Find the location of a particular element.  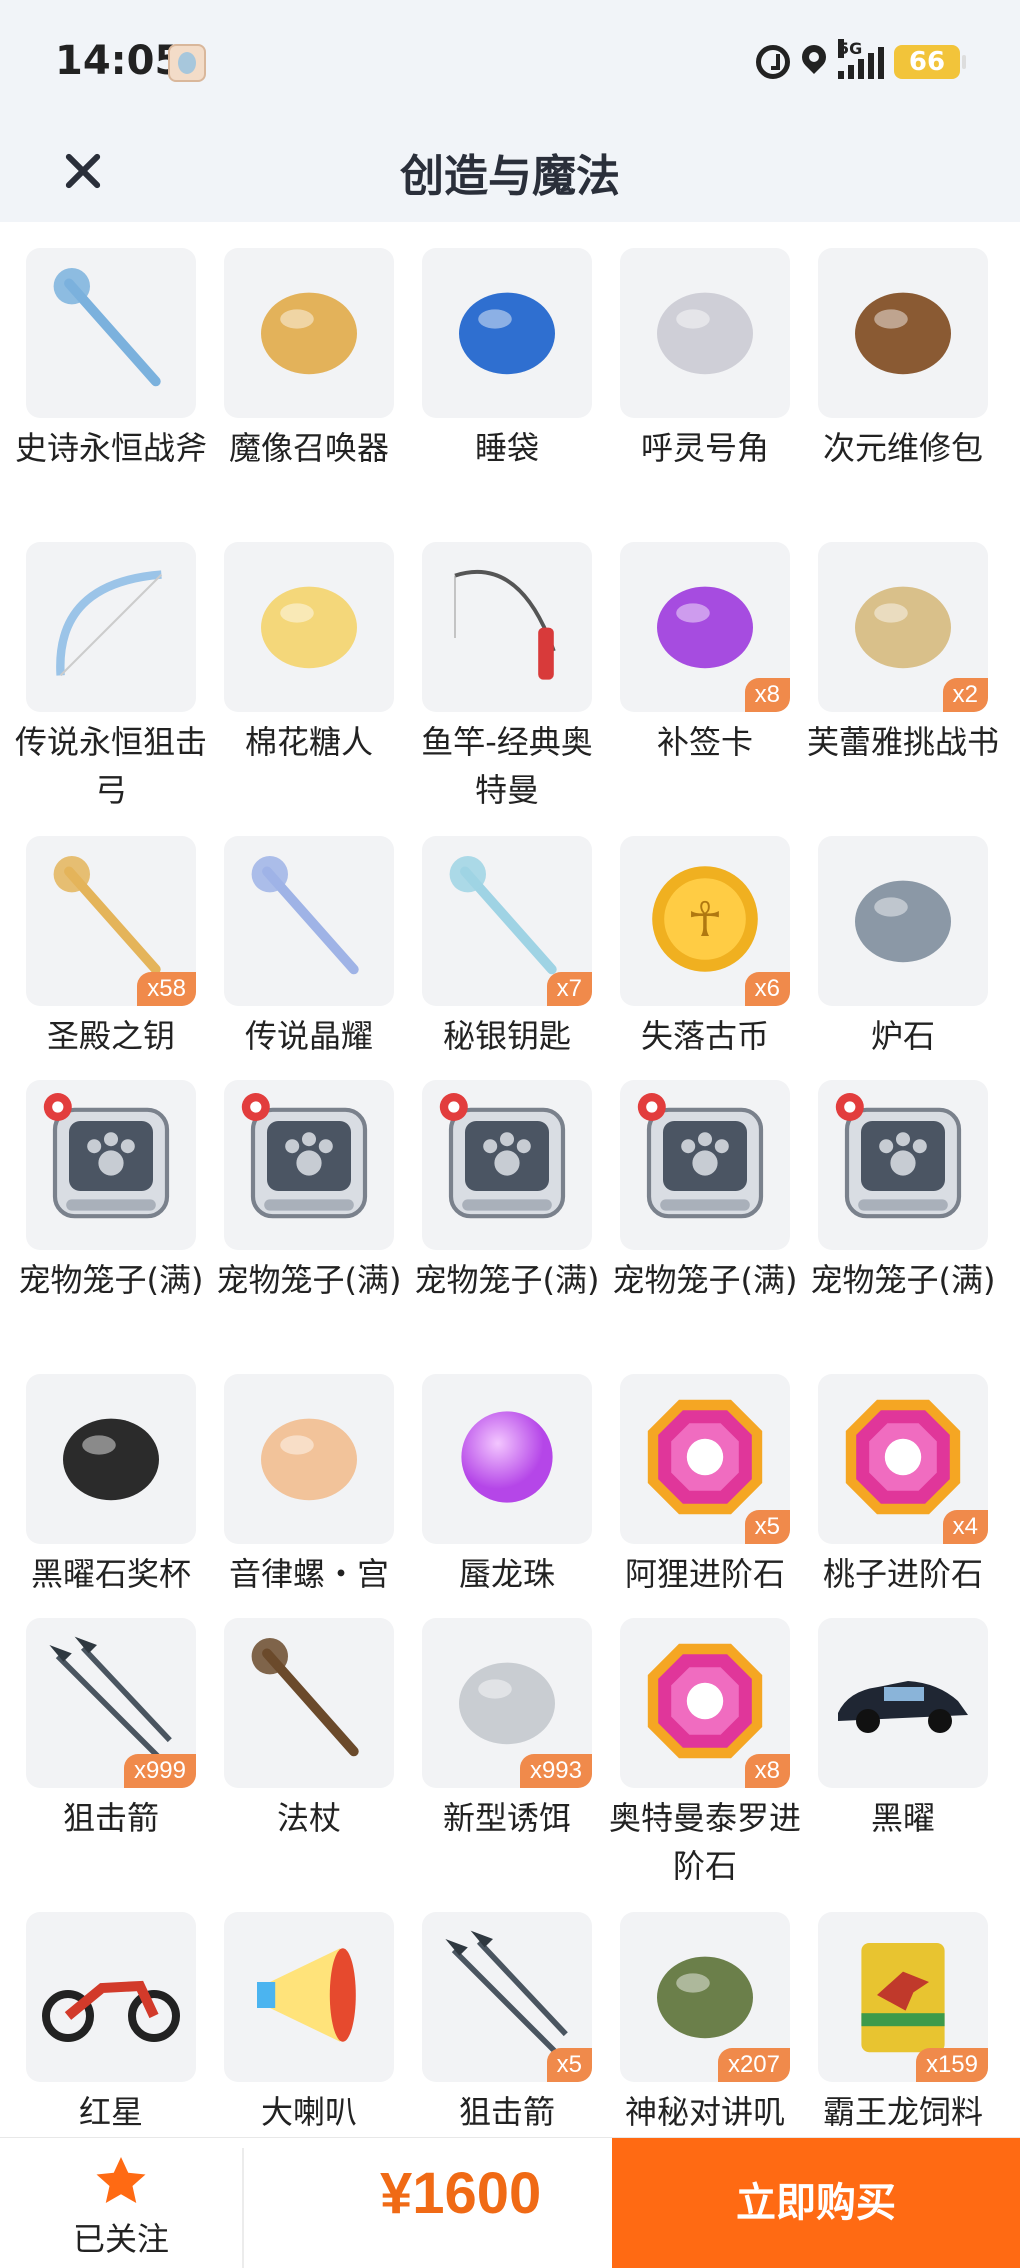

item-card: x207 神秘对讲叽 is located at coordinates (705, 2024).